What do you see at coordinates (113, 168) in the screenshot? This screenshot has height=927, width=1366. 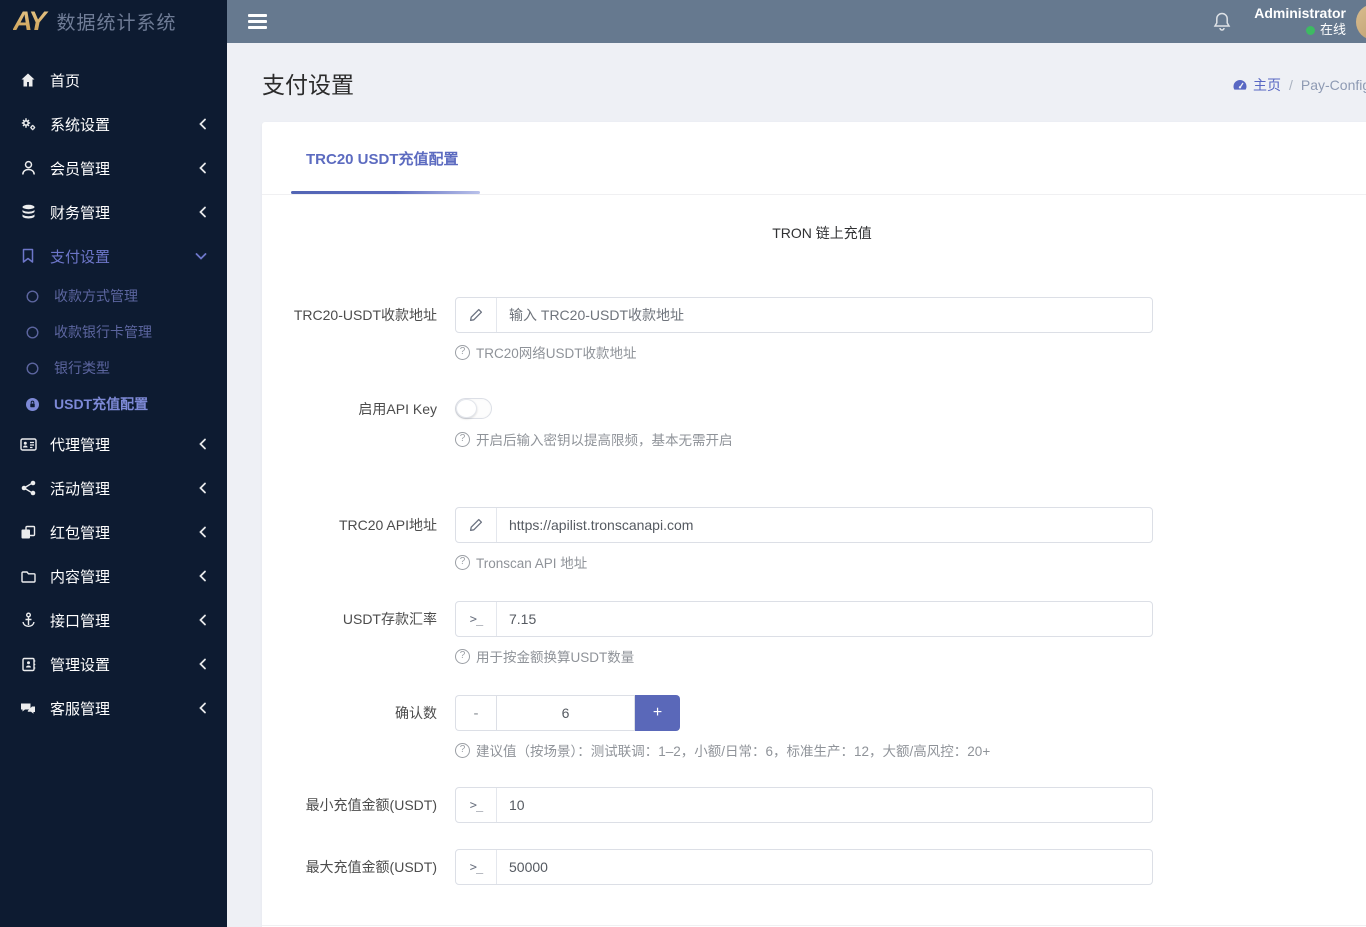 I see `sidebar-item-members: 会员管理` at bounding box center [113, 168].